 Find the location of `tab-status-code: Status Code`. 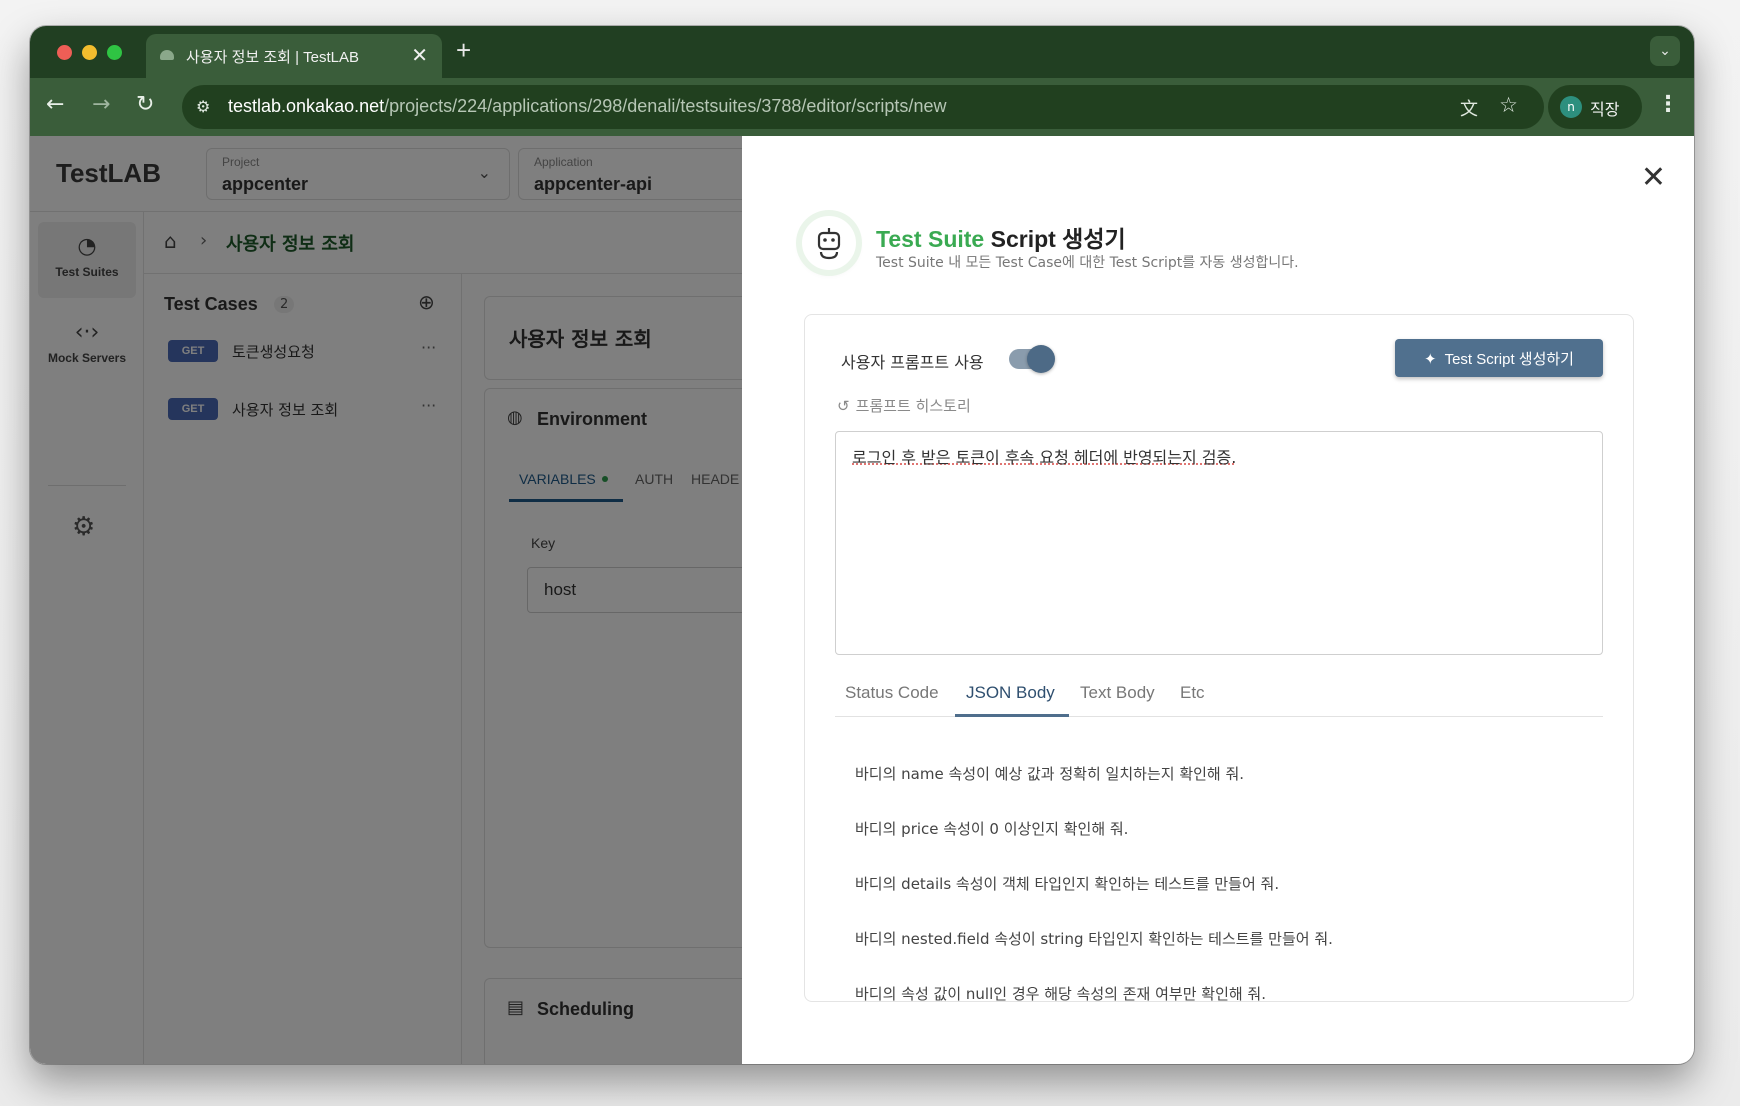

tab-status-code: Status Code is located at coordinates (892, 693).